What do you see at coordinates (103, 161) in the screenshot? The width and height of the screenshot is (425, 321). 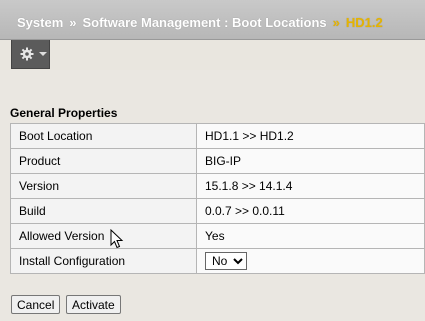 I see `product-label: Product` at bounding box center [103, 161].